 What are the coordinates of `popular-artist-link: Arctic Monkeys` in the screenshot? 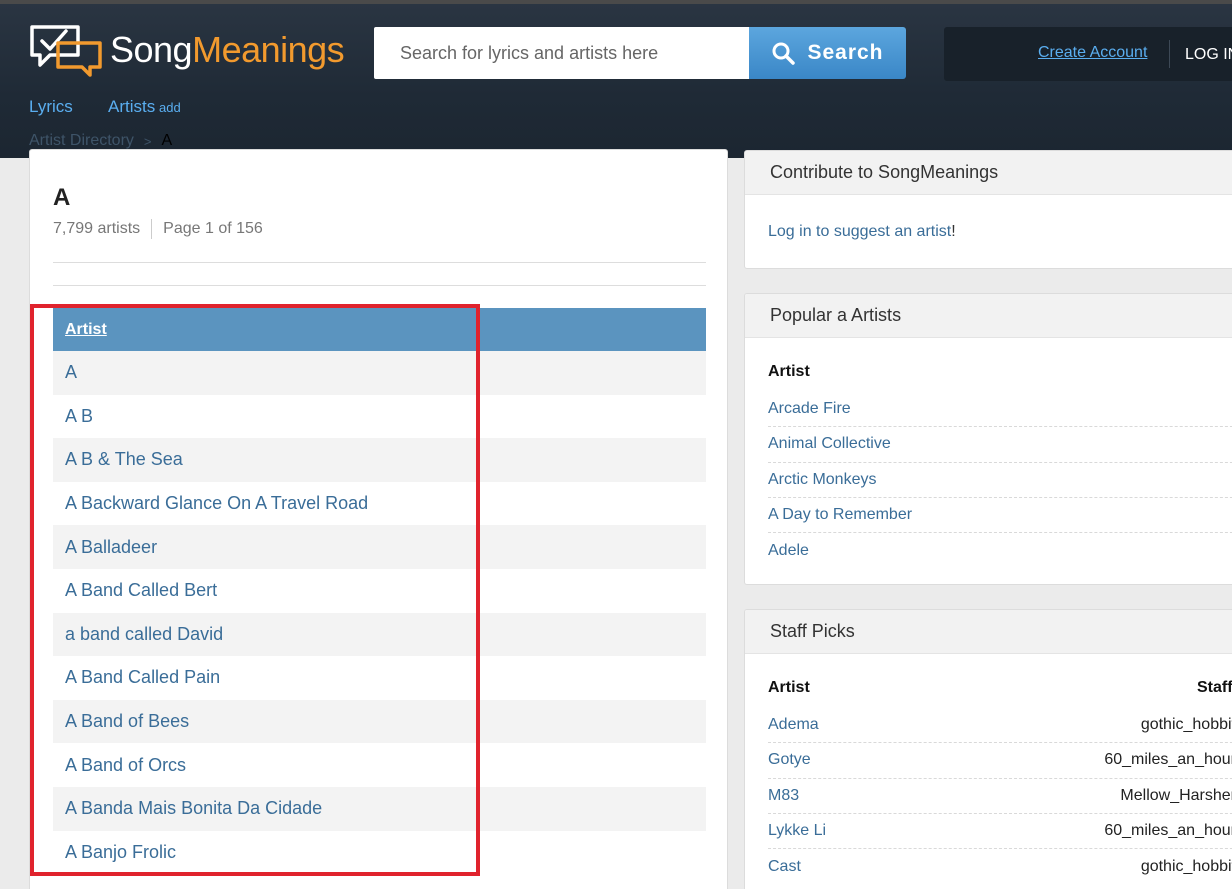 It's located at (822, 480).